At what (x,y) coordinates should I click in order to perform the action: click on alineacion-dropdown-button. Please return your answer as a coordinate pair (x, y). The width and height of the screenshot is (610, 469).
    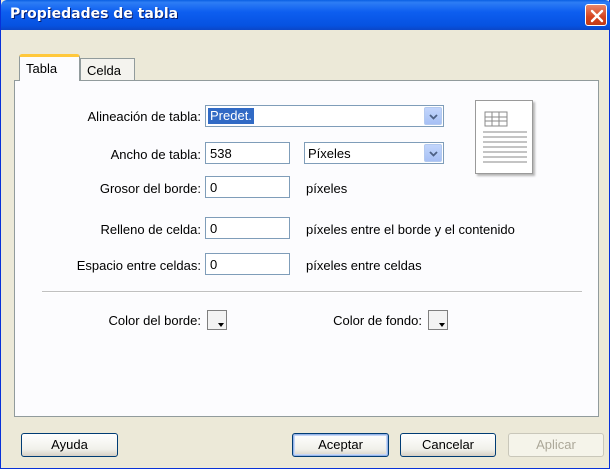
    Looking at the image, I should click on (433, 116).